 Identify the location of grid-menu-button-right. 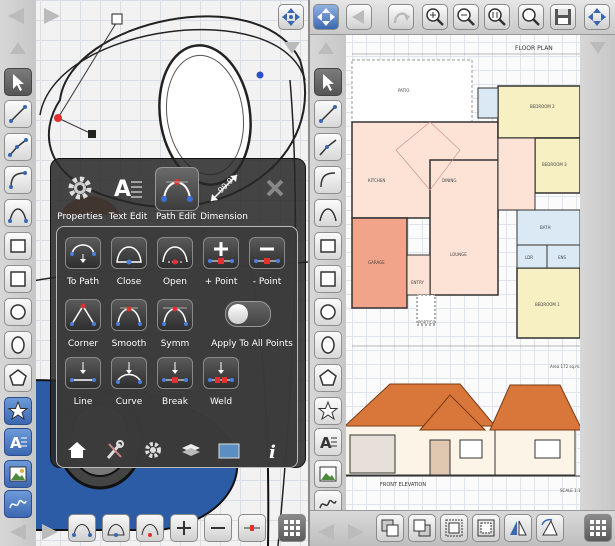
(598, 528).